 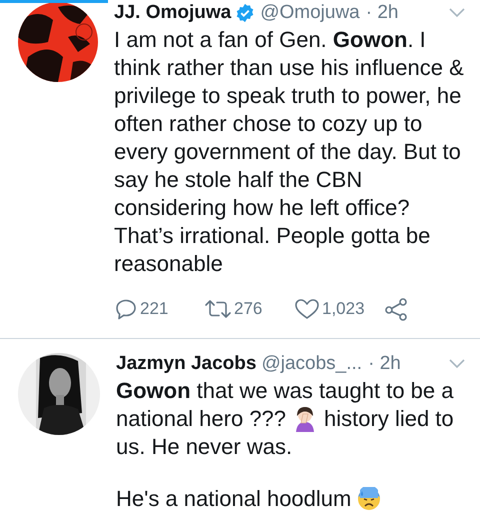 I want to click on display-name: JJ. Omojuwa, so click(x=173, y=13).